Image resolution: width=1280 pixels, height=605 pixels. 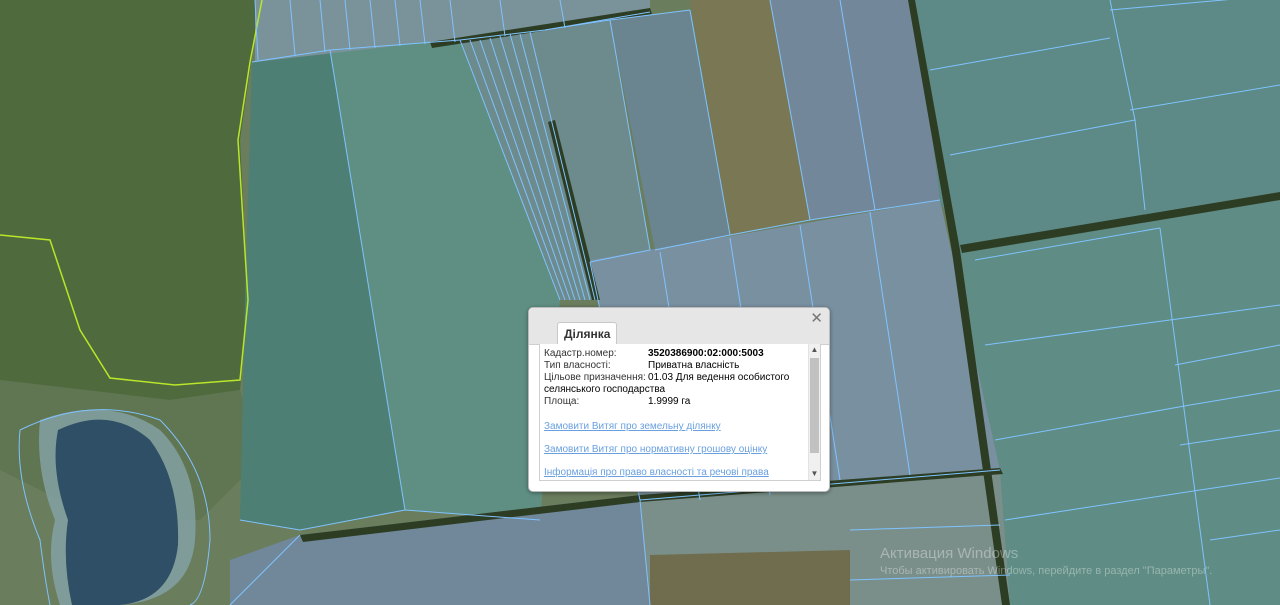 What do you see at coordinates (595, 377) in the screenshot?
I see `purpose-label: Цільове призначення:` at bounding box center [595, 377].